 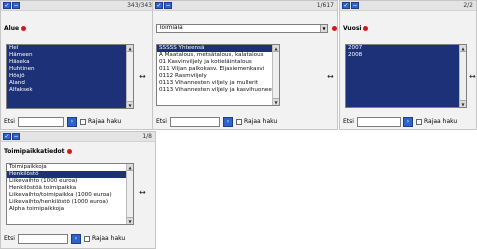 I want to click on list-item: Aland, so click(x=66, y=83).